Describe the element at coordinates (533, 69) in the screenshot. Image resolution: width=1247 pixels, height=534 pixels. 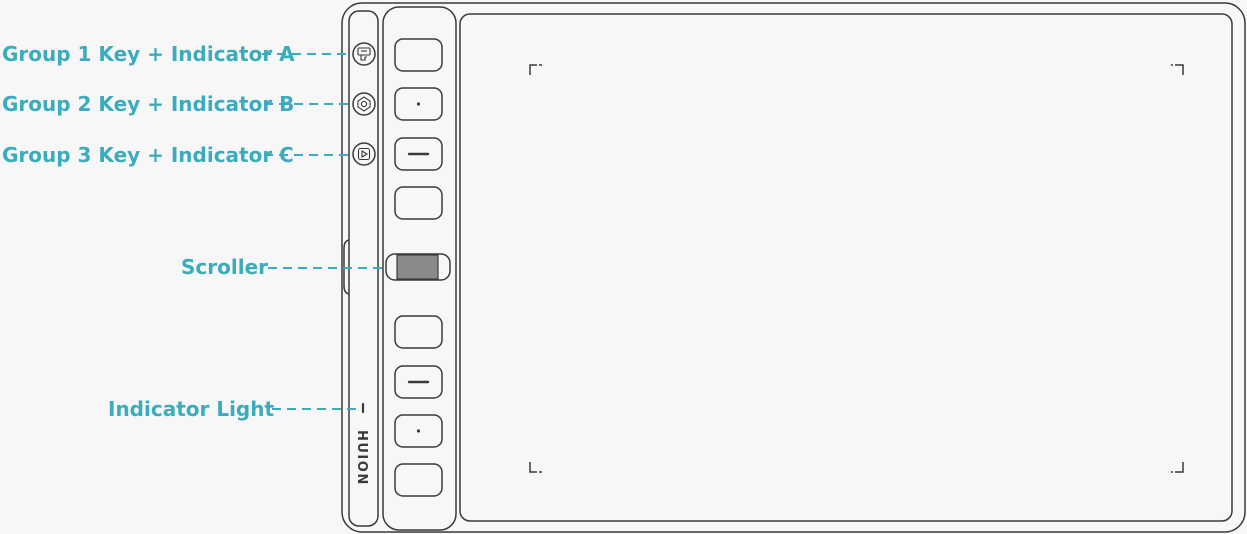
I see `corner-mark-top-left` at that location.